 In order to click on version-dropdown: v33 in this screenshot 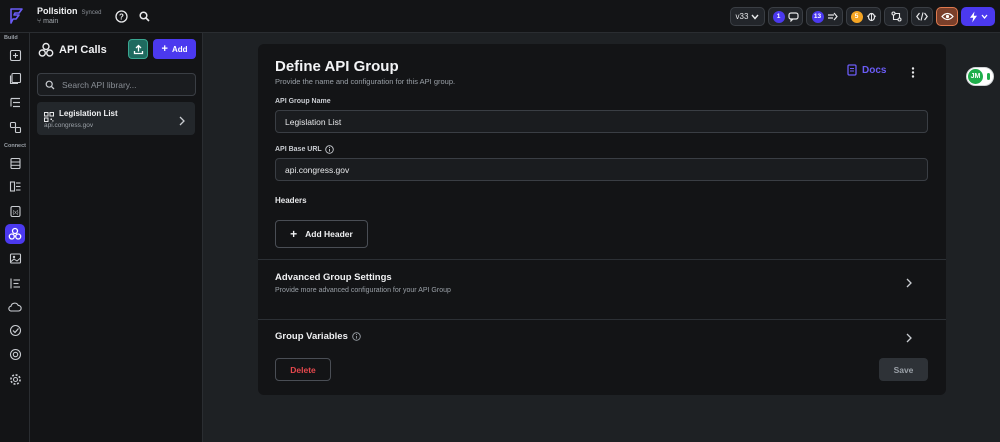, I will do `click(747, 16)`.